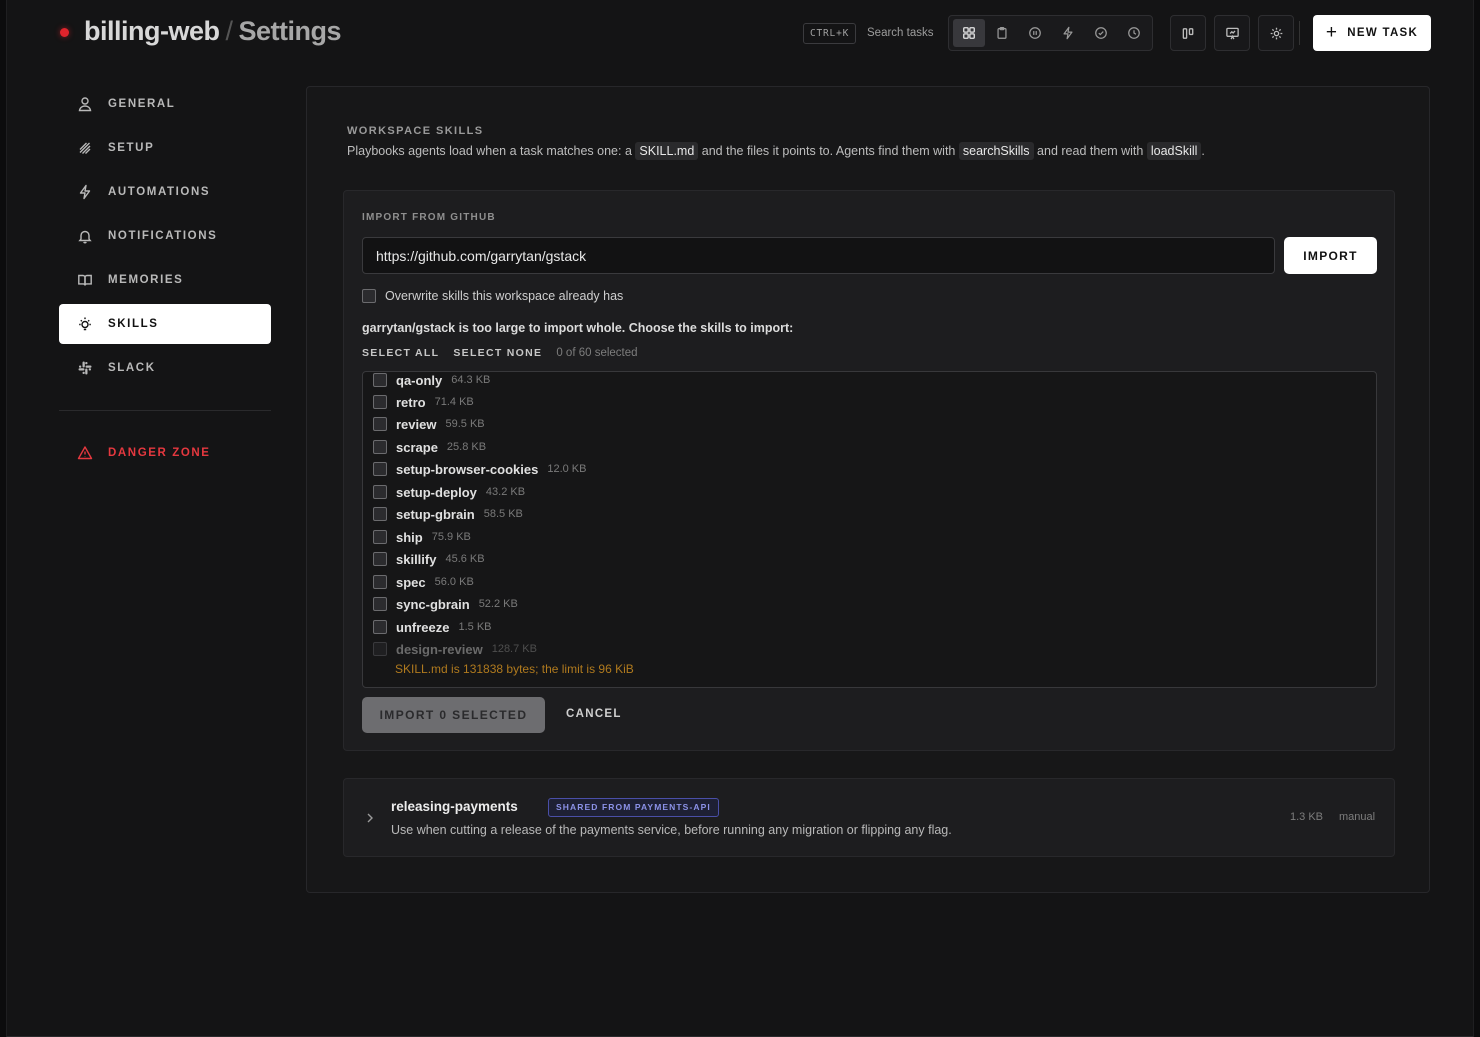  Describe the element at coordinates (996, 151) in the screenshot. I see `code-search-skills: searchSkills` at that location.